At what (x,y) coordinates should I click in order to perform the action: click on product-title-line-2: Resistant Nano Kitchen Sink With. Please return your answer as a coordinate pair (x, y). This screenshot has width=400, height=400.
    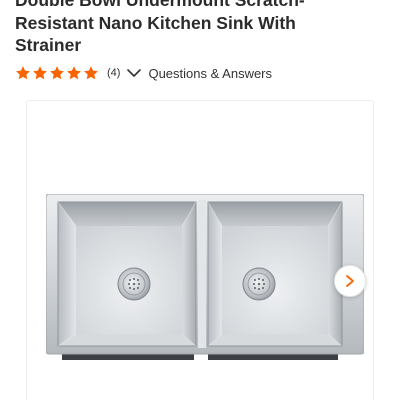
    Looking at the image, I should click on (155, 22).